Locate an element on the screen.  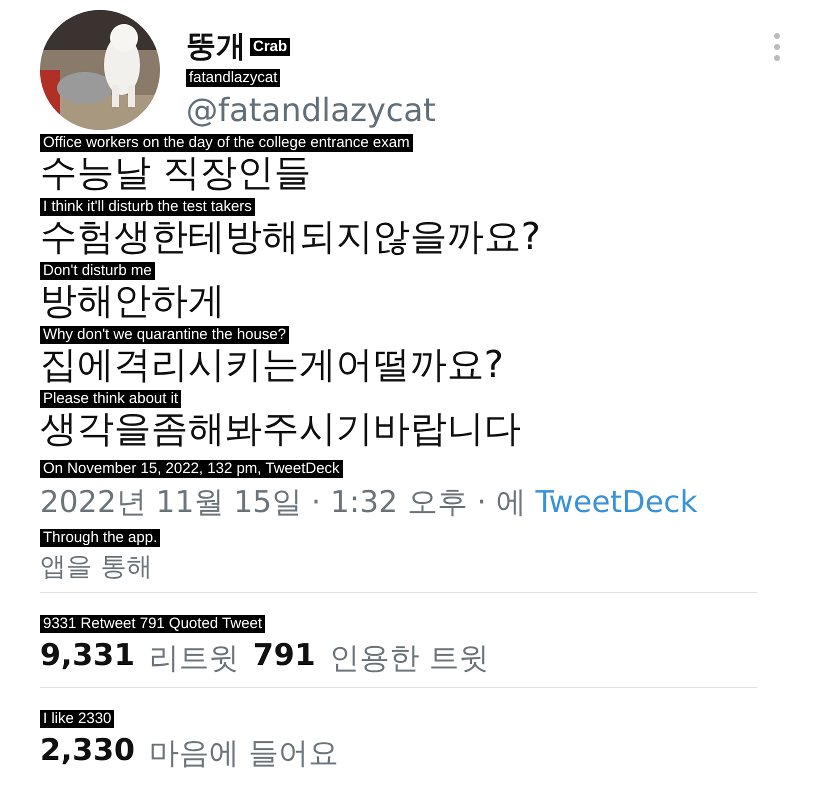
stat-count: 9,331 is located at coordinates (87, 656).